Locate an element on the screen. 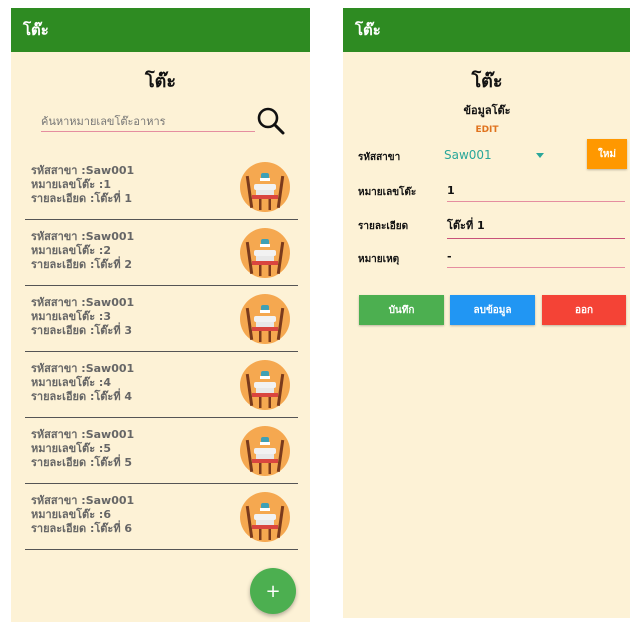 This screenshot has height=623, width=630. delete-button-label: ลบข้อมูล is located at coordinates (492, 310).